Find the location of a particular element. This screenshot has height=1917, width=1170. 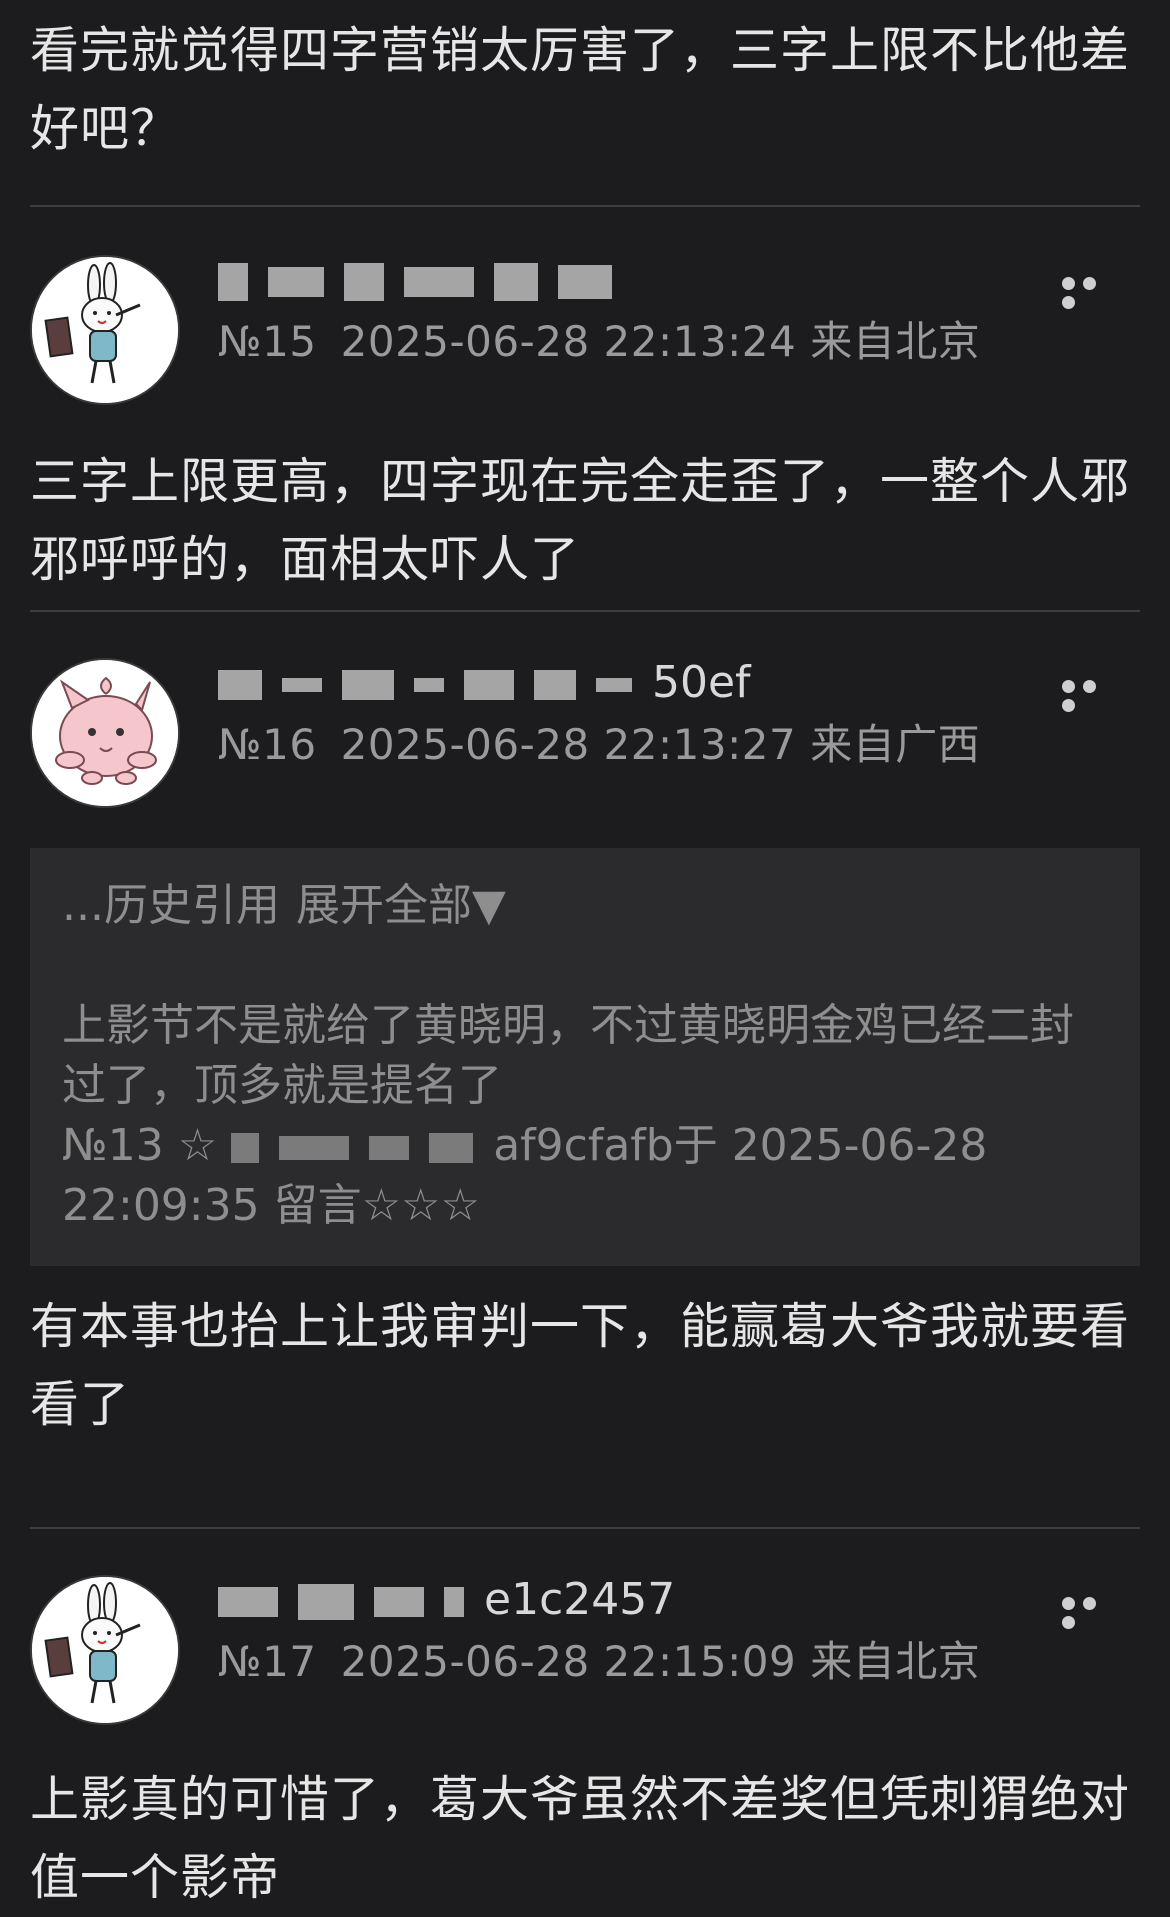

post-datetime: 2025-06-28 22:15:09 is located at coordinates (568, 1661).